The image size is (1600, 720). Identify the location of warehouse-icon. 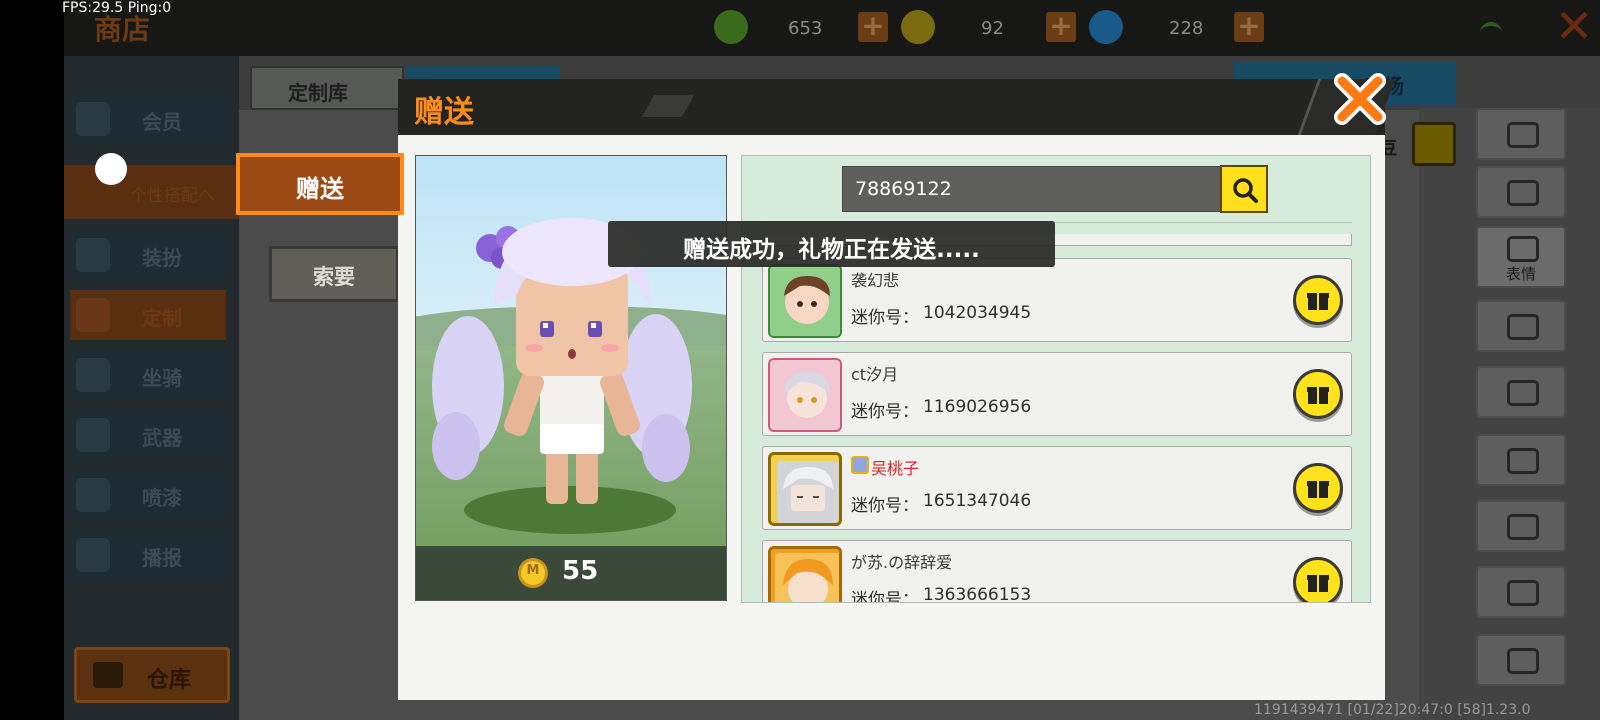
(108, 675).